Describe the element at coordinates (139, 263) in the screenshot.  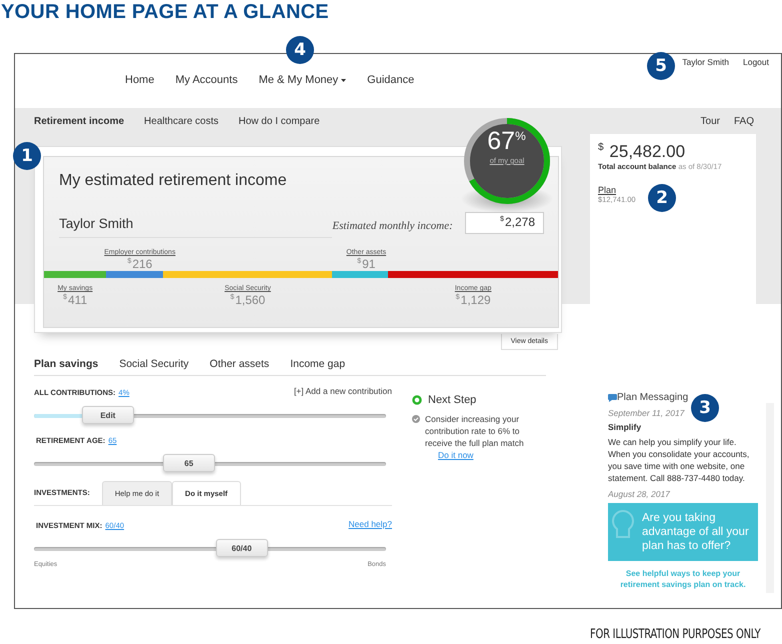
I see `segment-amount: $^{$}$216` at that location.